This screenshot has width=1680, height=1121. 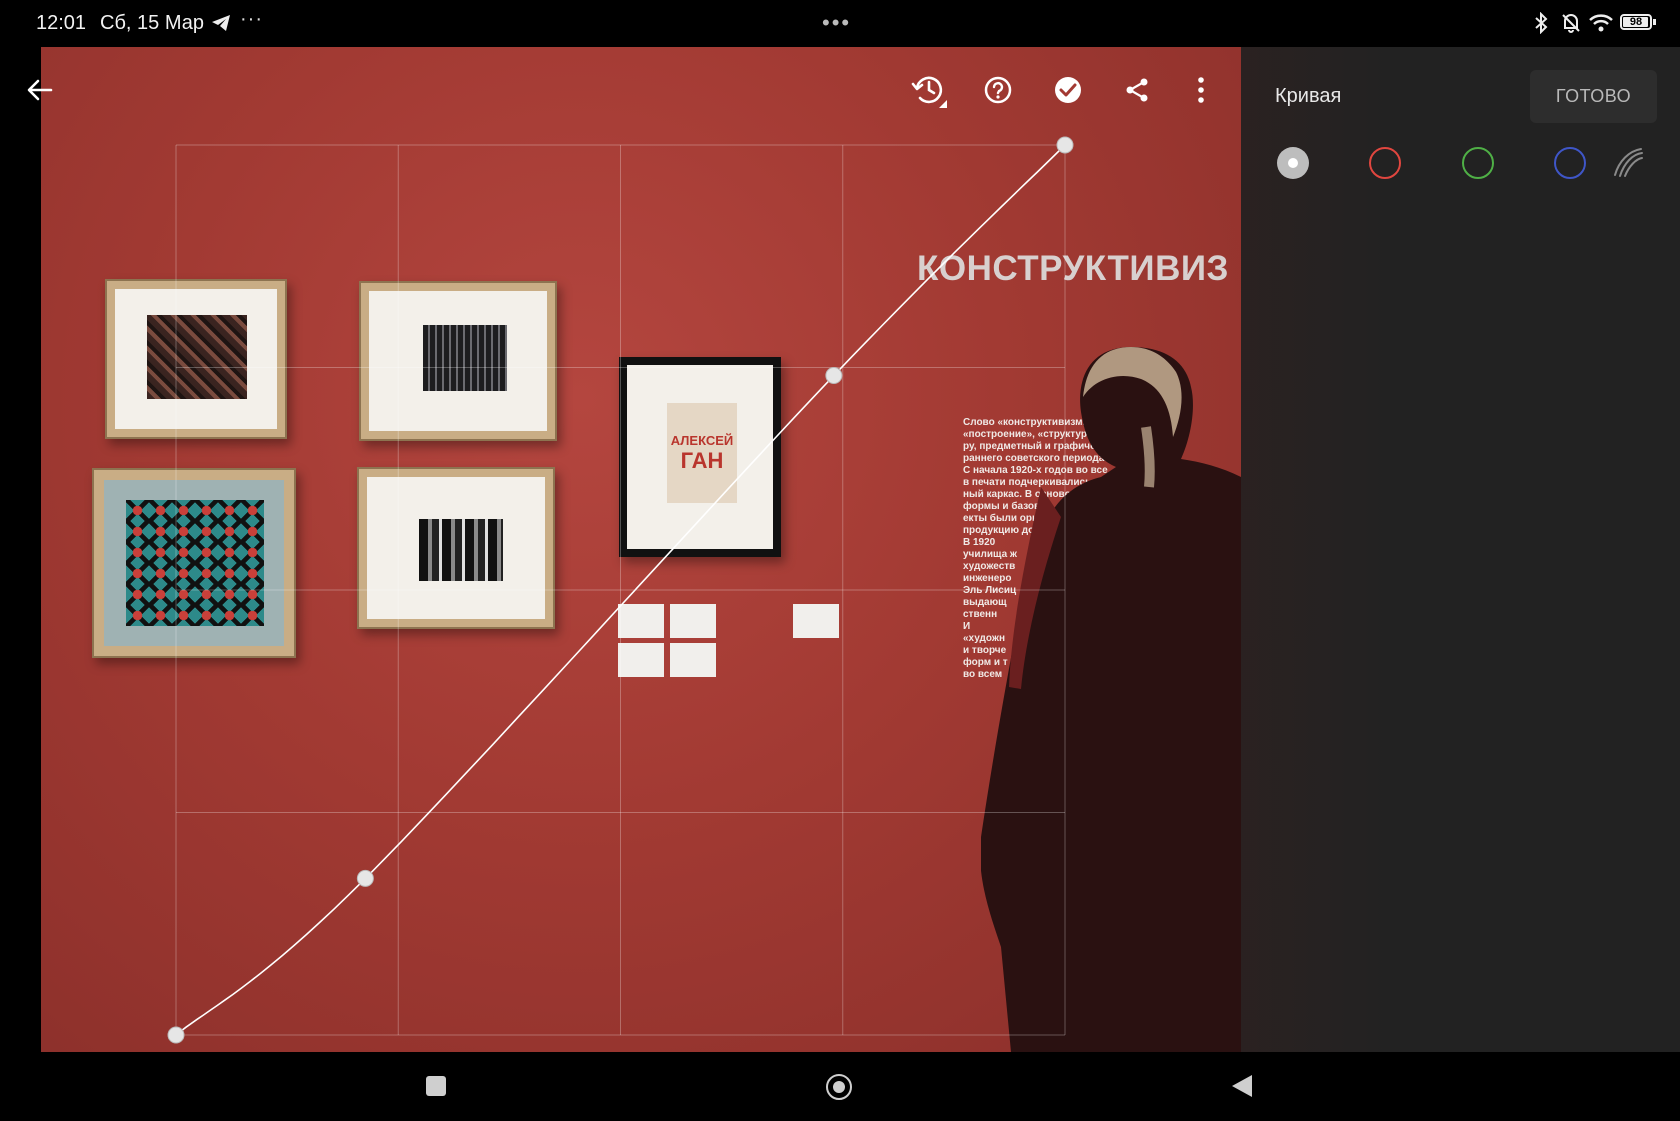 I want to click on battery-tip, so click(x=1654, y=22).